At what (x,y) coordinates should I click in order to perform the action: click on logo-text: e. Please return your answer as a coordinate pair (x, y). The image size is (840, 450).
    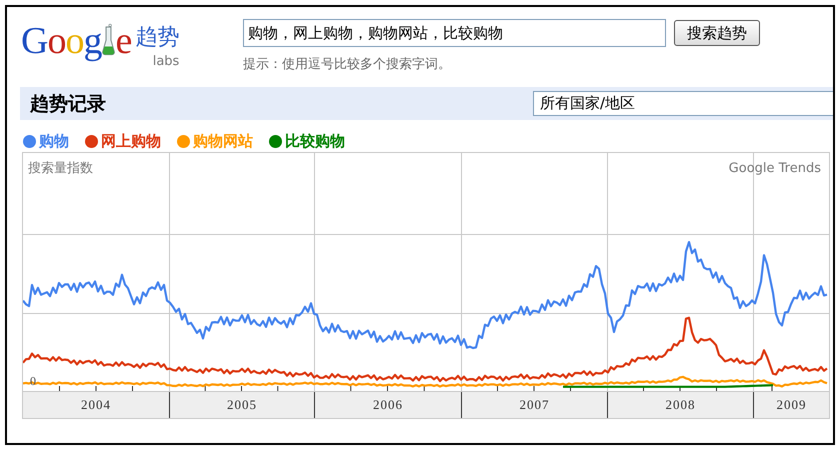
    Looking at the image, I should click on (123, 41).